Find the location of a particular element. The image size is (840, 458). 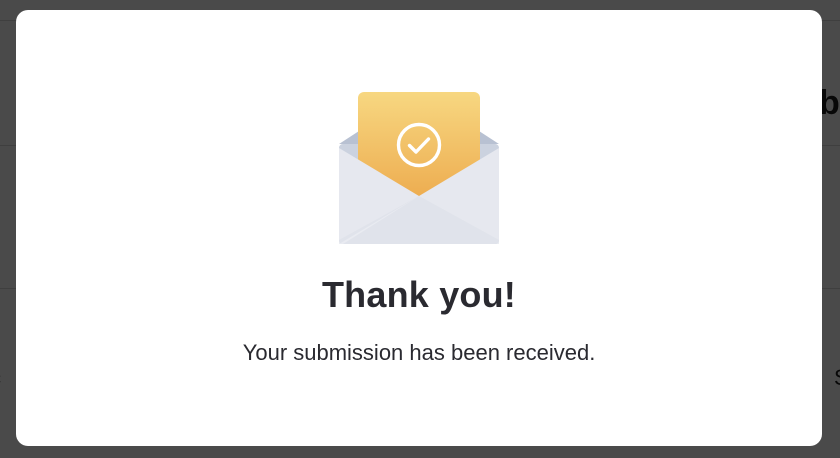

dialog-message: Your submission has been received. is located at coordinates (419, 352).